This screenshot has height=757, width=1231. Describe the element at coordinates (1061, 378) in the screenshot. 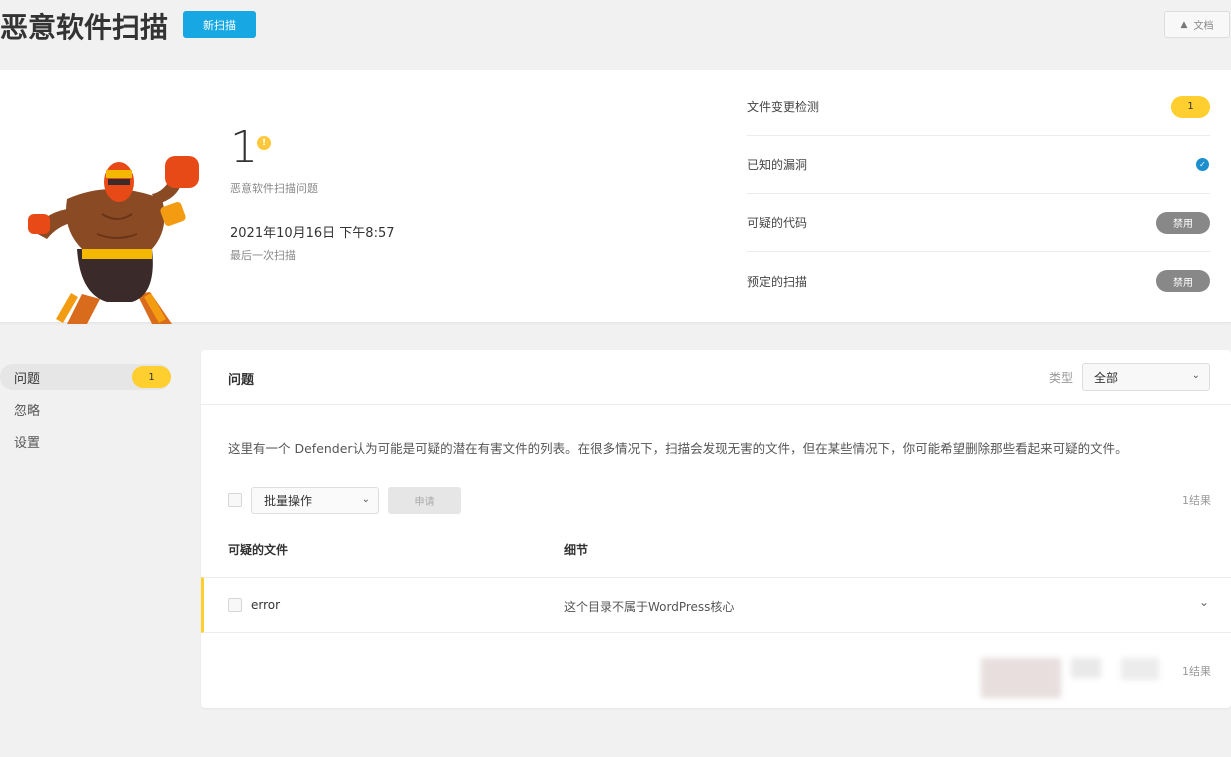

I see `type-filter-label: 类型` at that location.